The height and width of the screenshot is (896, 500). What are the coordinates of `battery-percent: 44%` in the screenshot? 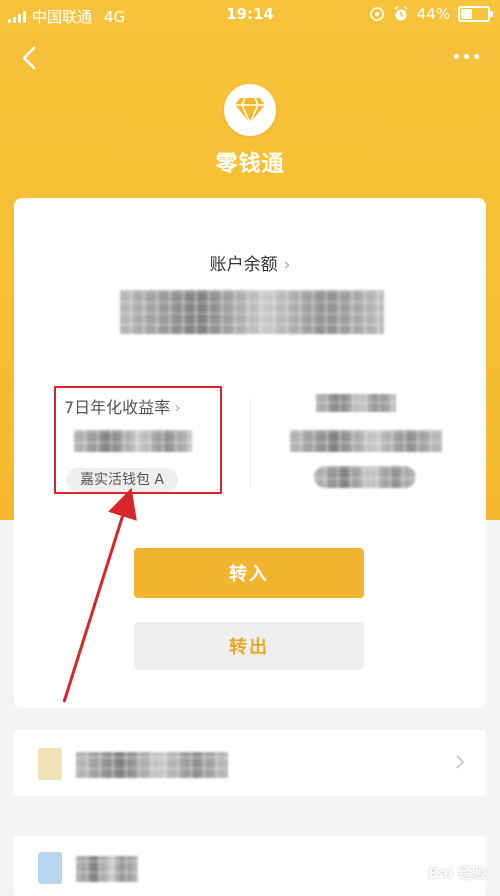 It's located at (433, 14).